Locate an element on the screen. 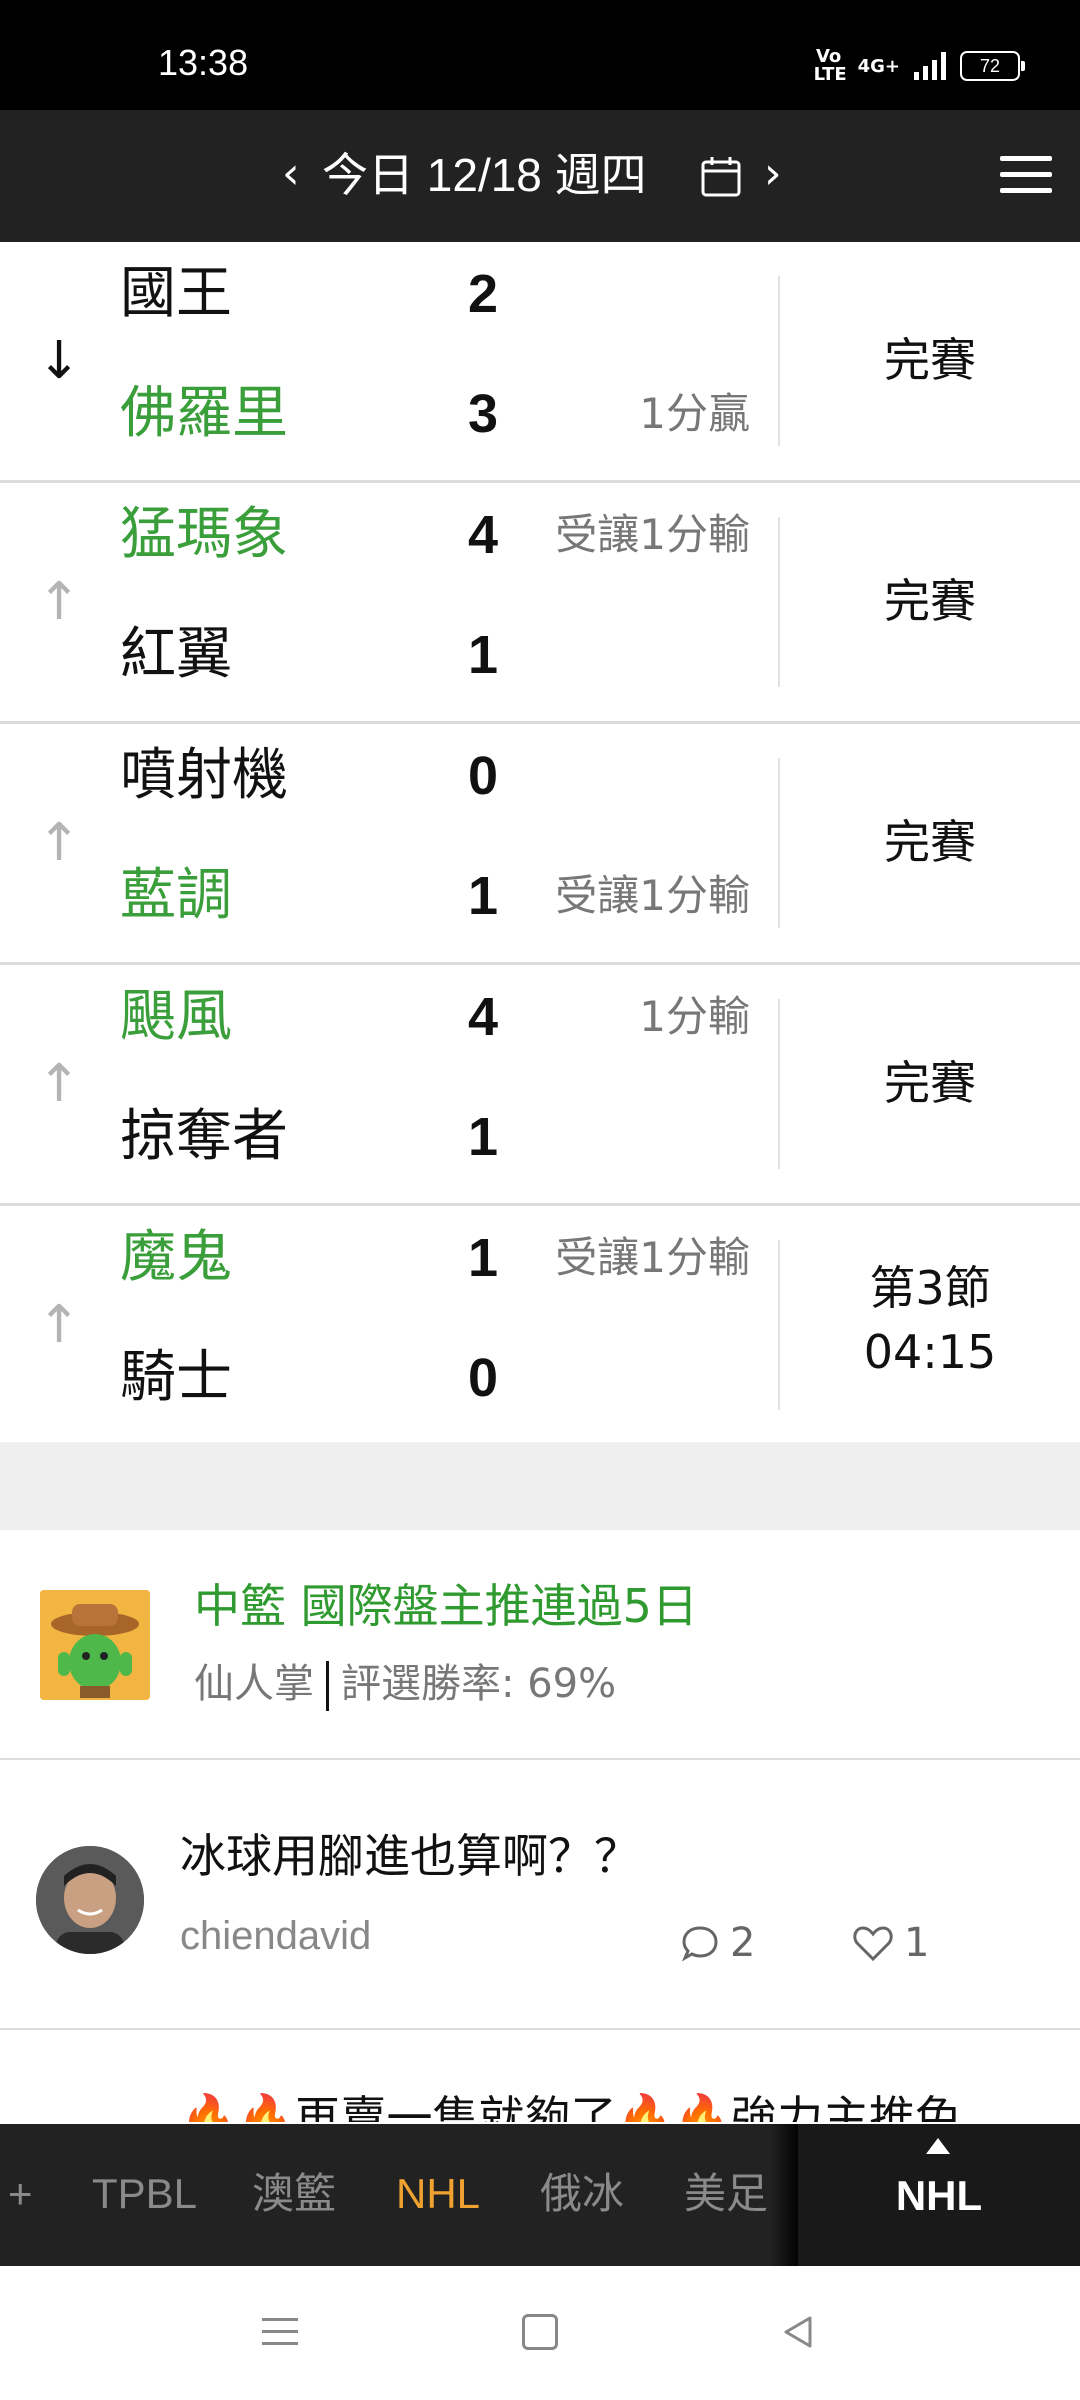  game-row: ↑ 颶風 4 1分輸 掠奪者 1 完賽 is located at coordinates (540, 1085).